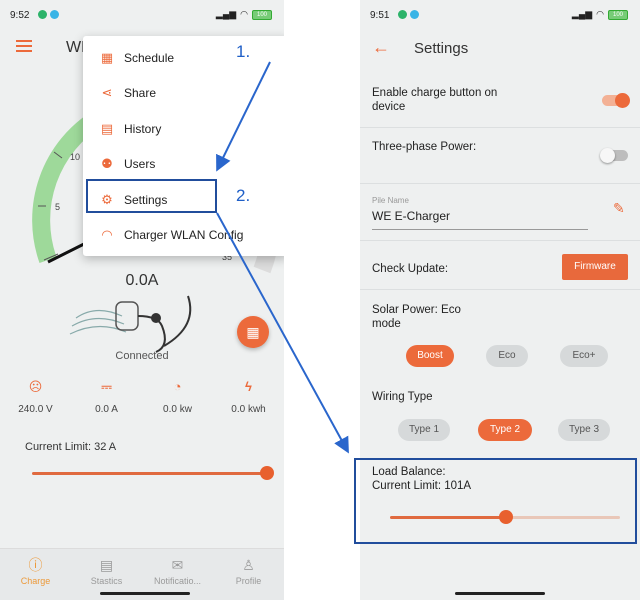  I want to click on menu-item-label: Users, so click(140, 164).